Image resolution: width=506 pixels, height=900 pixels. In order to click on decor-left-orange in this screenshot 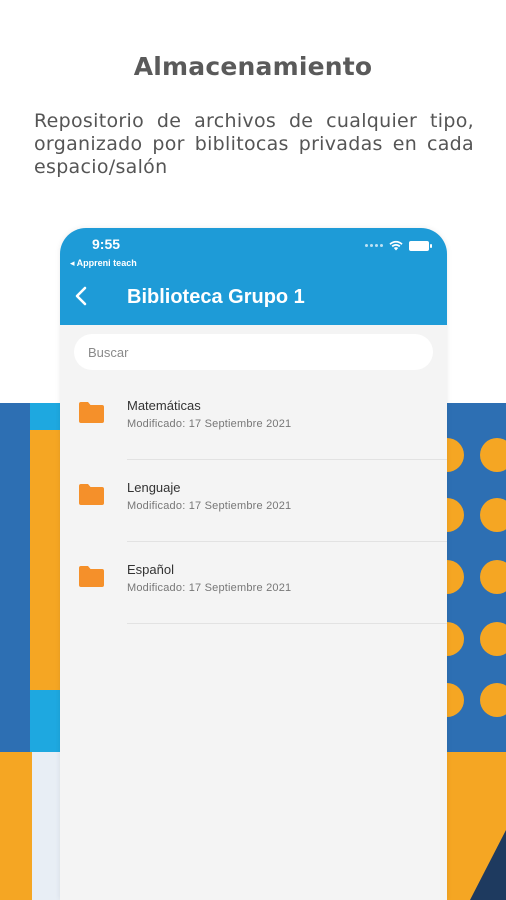, I will do `click(46, 560)`.